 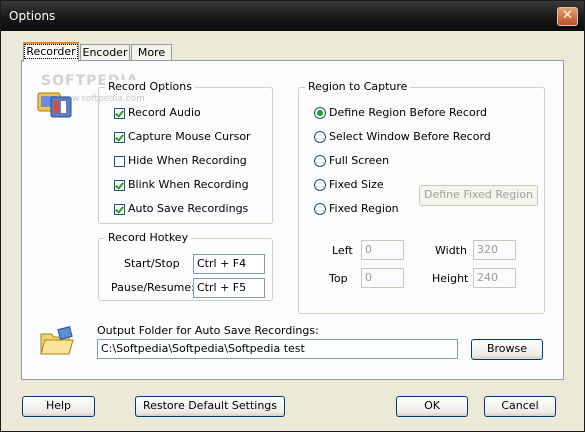 What do you see at coordinates (208, 330) in the screenshot?
I see `output-folder-label: Output Folder for Auto Save Recordings:` at bounding box center [208, 330].